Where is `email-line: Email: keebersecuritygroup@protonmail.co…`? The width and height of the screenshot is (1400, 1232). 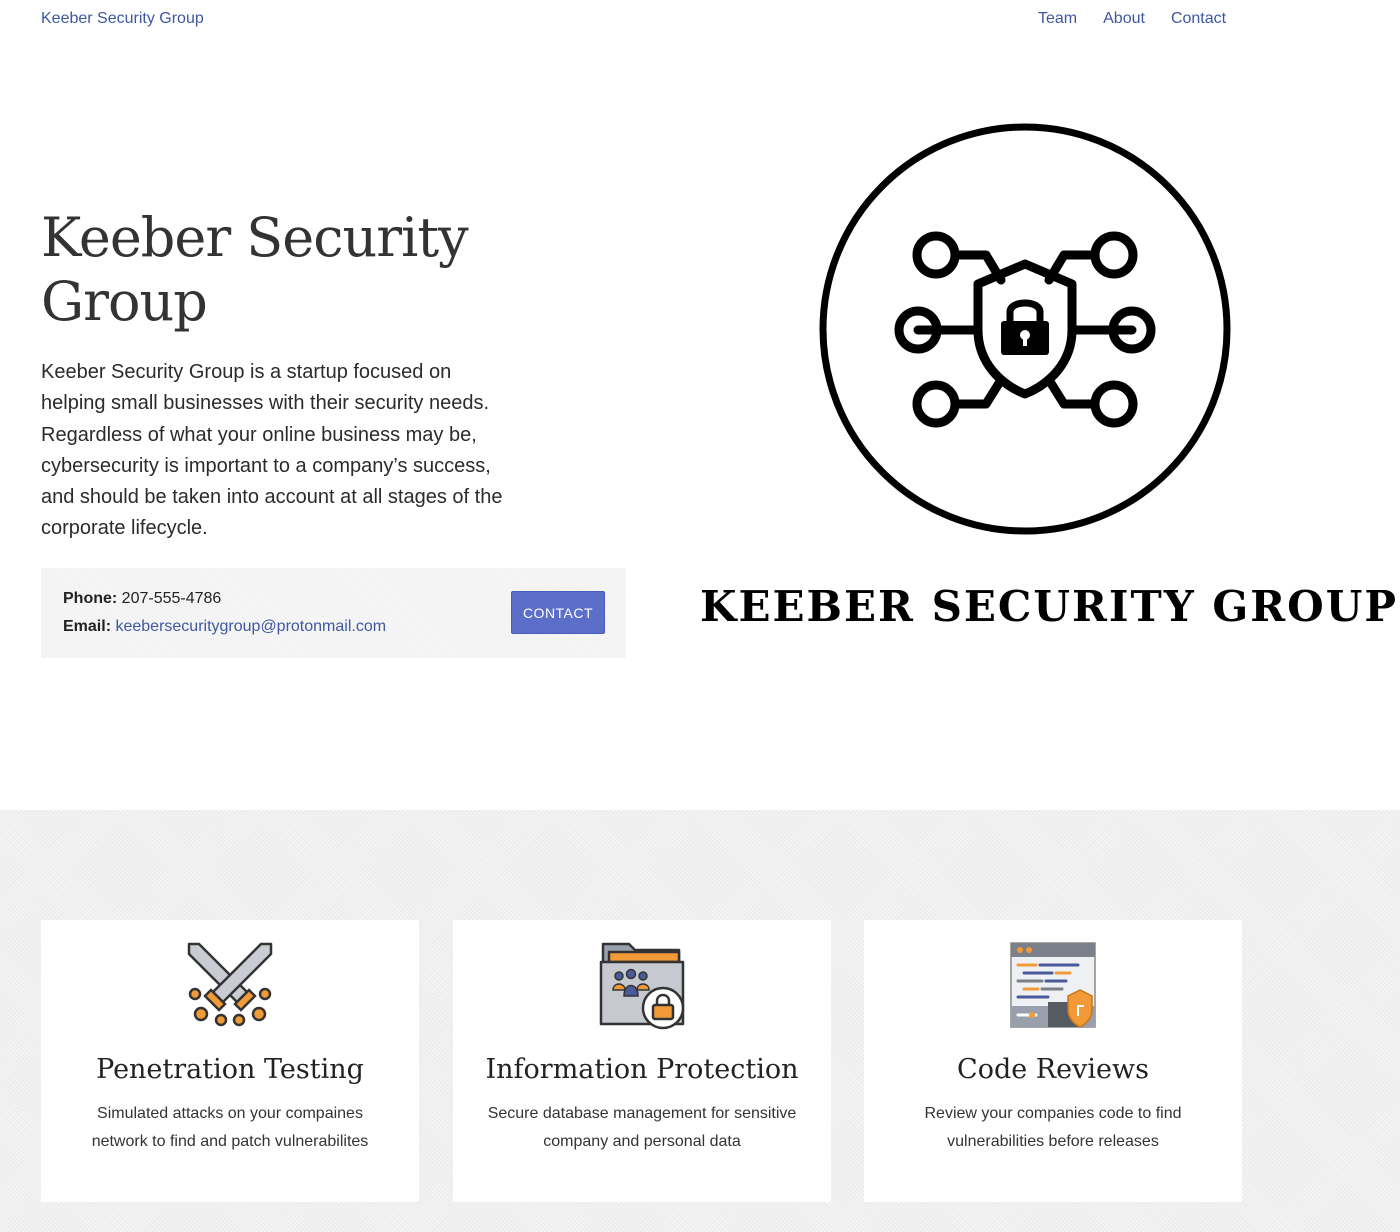
email-line: Email: keebersecuritygroup@protonmail.co… is located at coordinates (224, 627).